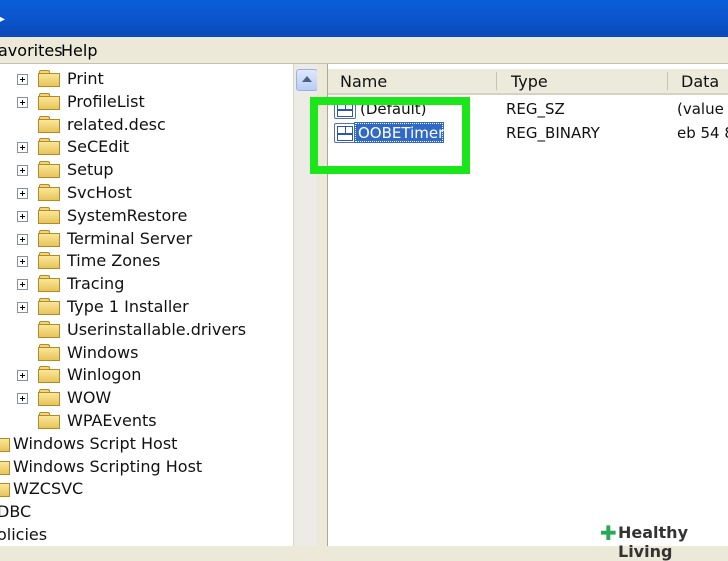  I want to click on tree-item-label: Setup, so click(90, 170).